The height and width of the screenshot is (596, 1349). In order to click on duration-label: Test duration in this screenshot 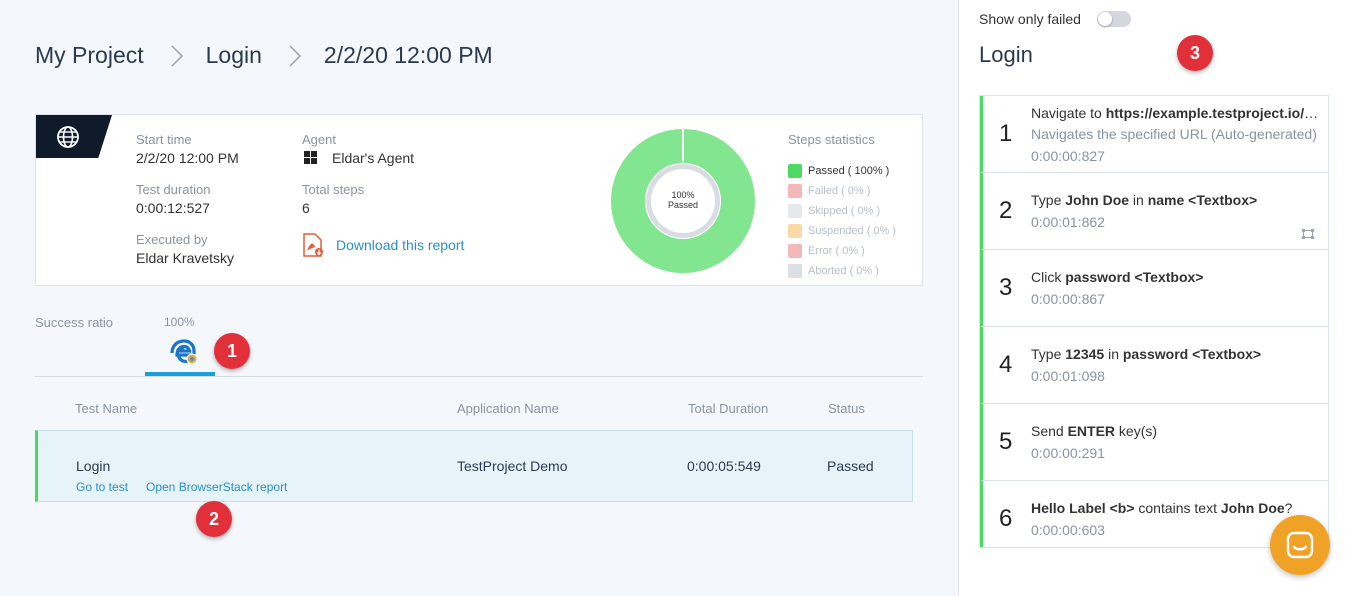, I will do `click(173, 189)`.